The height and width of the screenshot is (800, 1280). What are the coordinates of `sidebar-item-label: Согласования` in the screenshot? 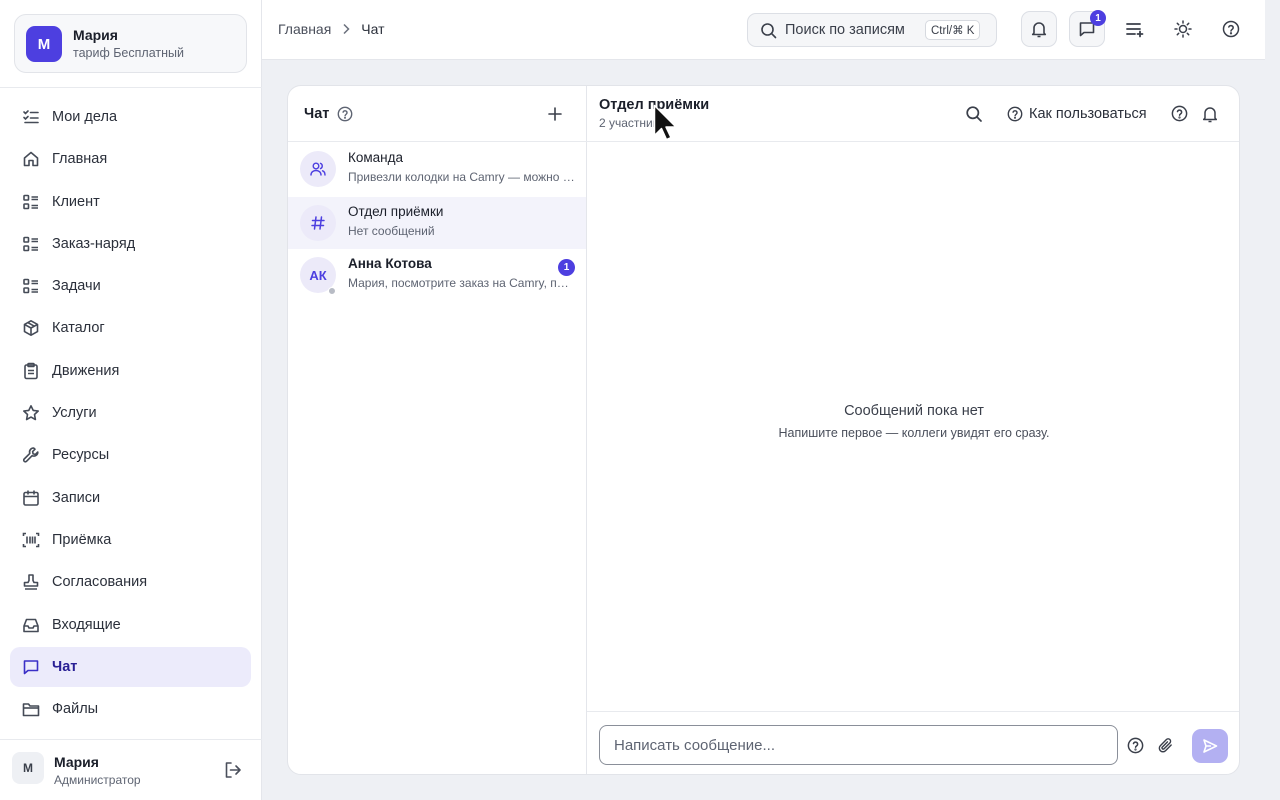 It's located at (100, 582).